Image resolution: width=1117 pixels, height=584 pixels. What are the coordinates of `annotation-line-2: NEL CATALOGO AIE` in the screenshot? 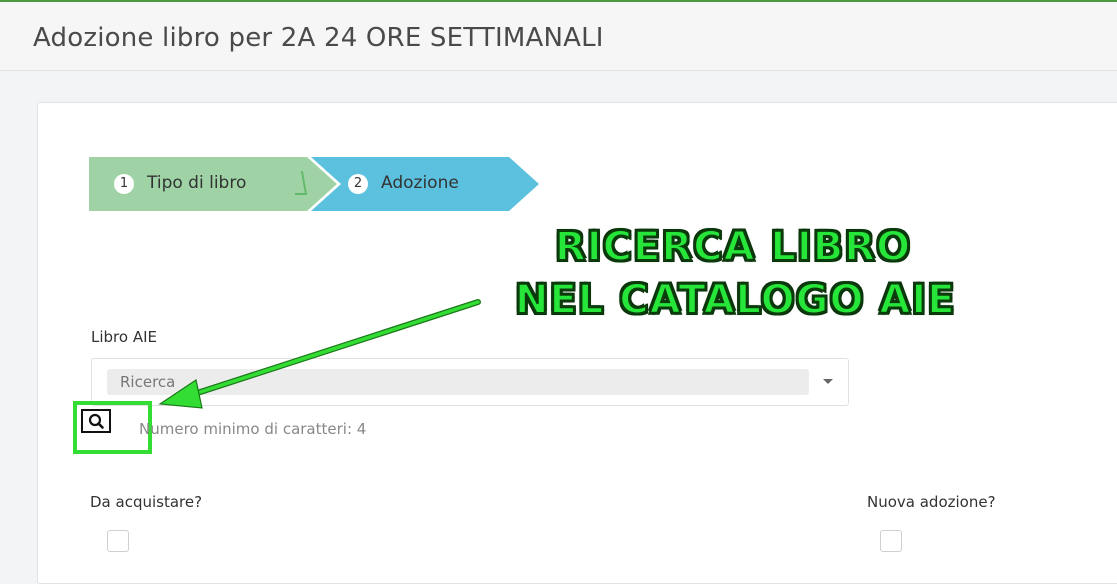 It's located at (735, 300).